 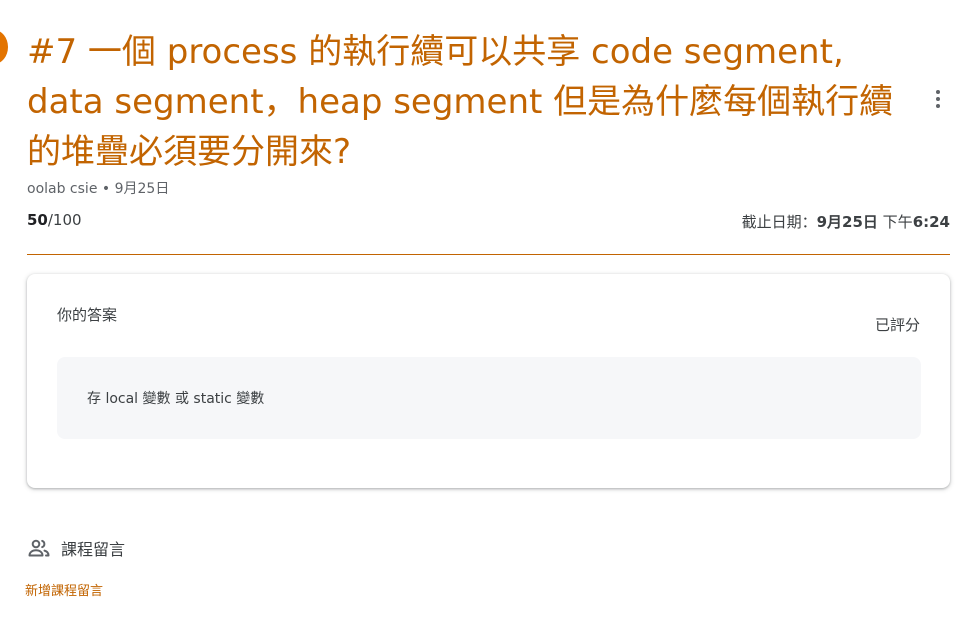 I want to click on class-comments-header: 課程留言, so click(x=76, y=548).